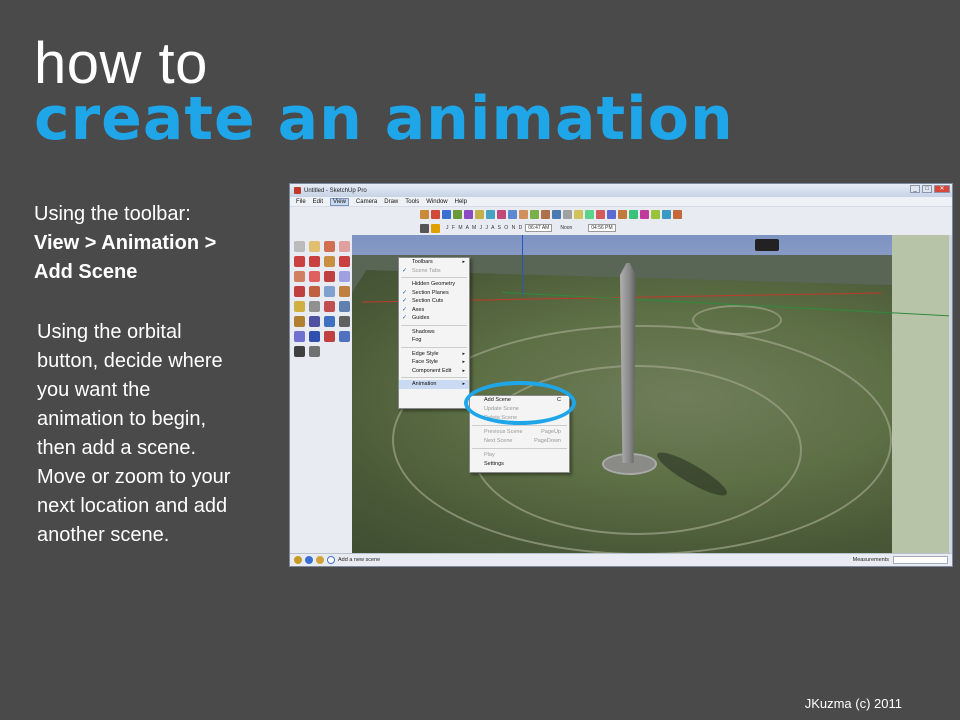  What do you see at coordinates (446, 214) in the screenshot?
I see `zoom-icon` at bounding box center [446, 214].